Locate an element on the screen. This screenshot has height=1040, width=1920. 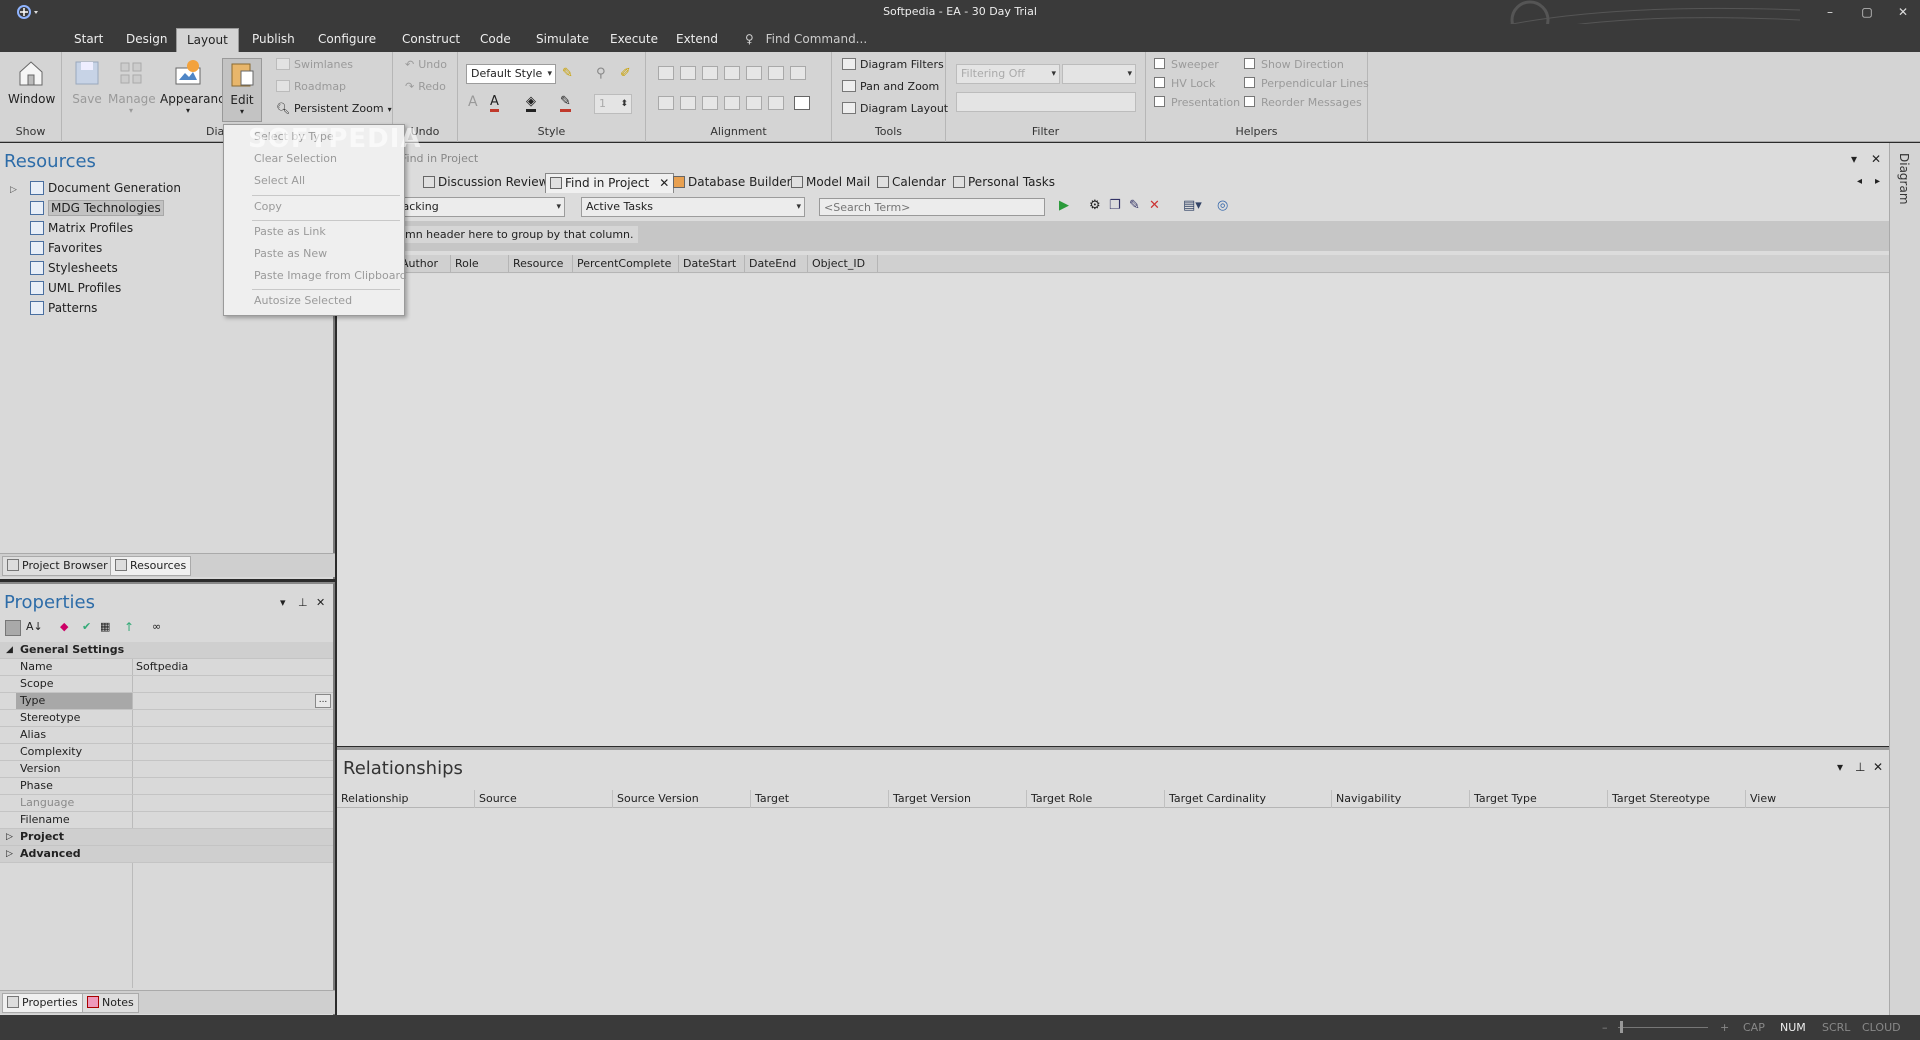
column-role: Role is located at coordinates (480, 264).